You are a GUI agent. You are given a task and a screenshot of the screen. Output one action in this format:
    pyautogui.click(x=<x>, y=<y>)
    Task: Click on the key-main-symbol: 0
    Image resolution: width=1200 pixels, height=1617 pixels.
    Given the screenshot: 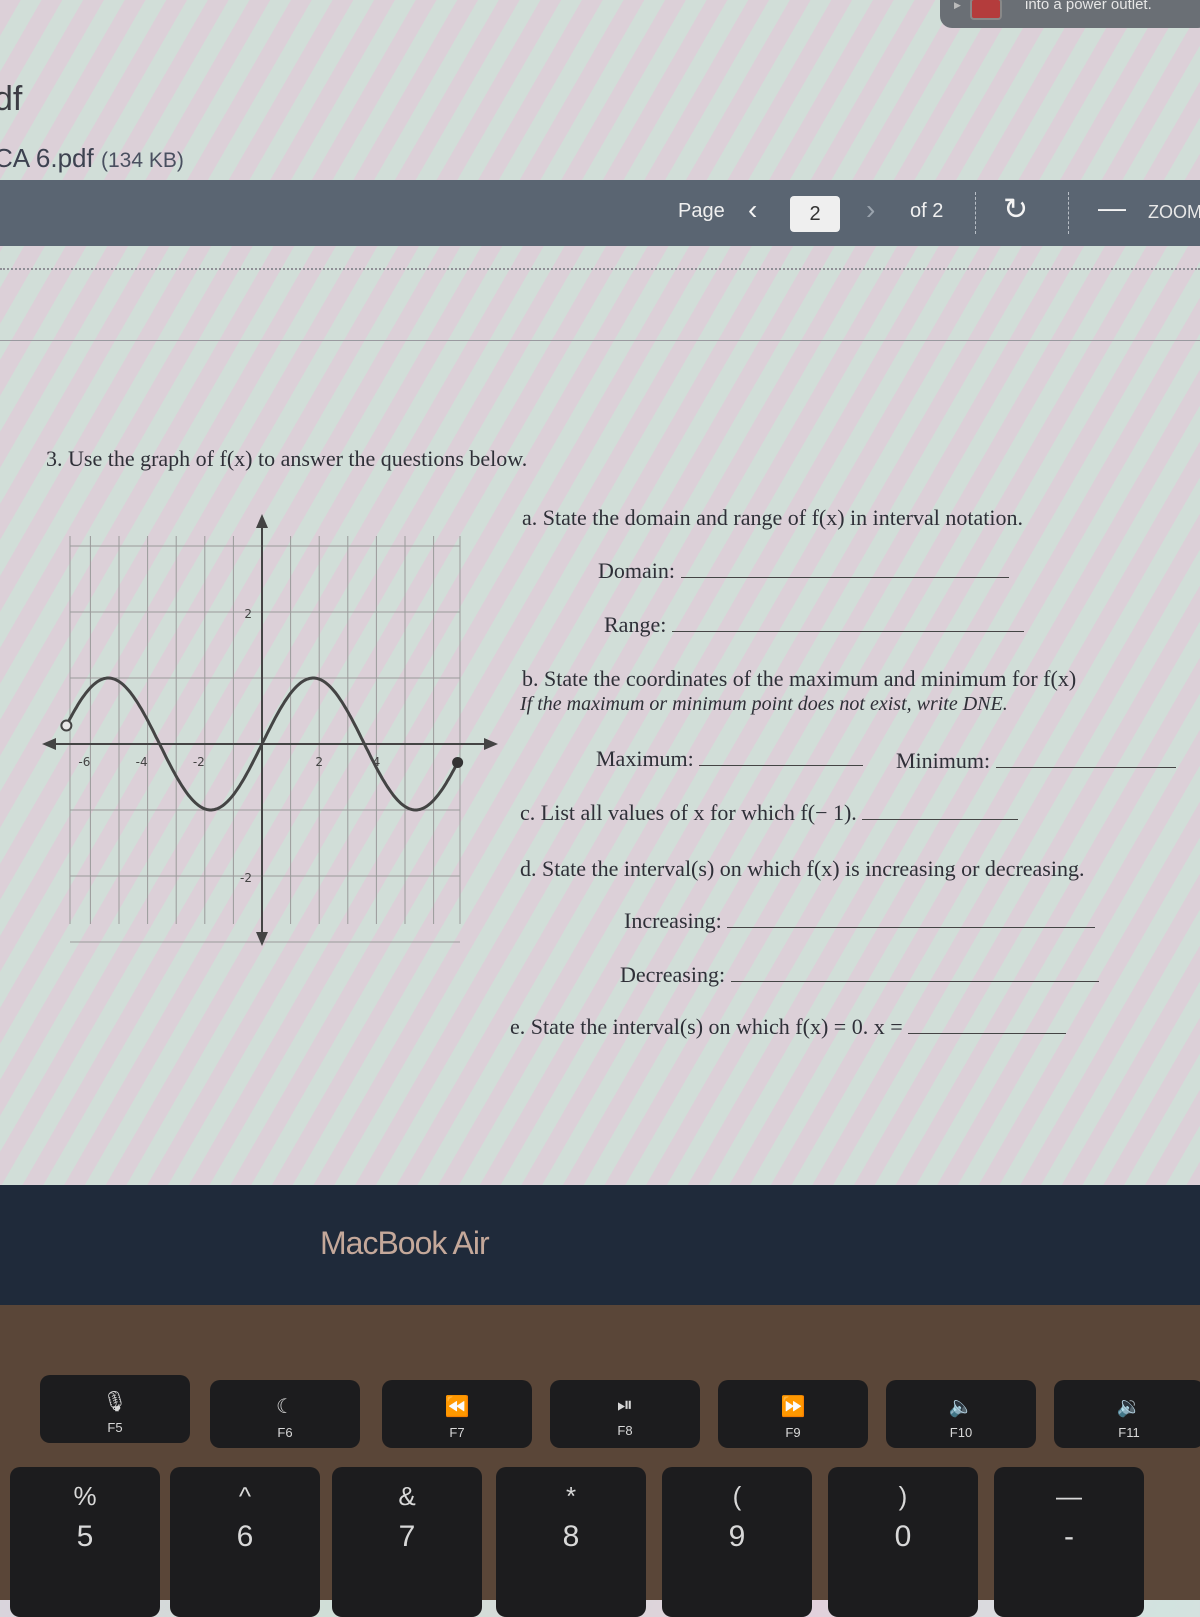 What is the action you would take?
    pyautogui.click(x=903, y=1536)
    